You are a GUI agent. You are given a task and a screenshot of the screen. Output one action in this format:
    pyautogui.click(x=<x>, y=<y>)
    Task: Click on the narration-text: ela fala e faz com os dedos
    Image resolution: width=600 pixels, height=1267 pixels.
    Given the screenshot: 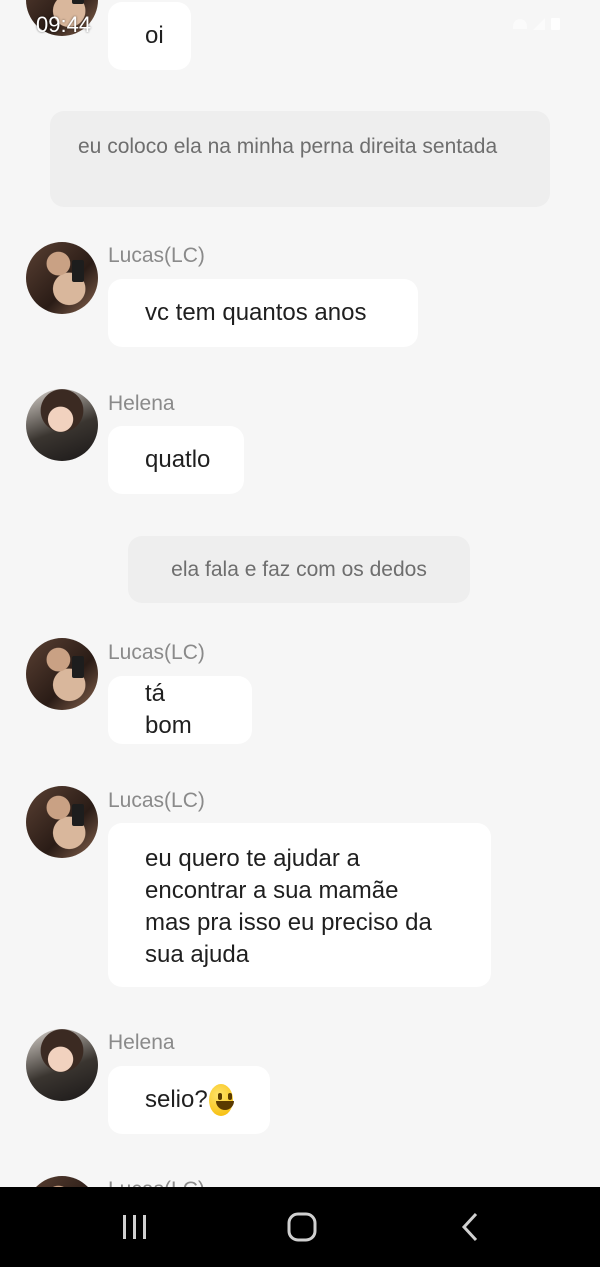 What is the action you would take?
    pyautogui.click(x=299, y=569)
    